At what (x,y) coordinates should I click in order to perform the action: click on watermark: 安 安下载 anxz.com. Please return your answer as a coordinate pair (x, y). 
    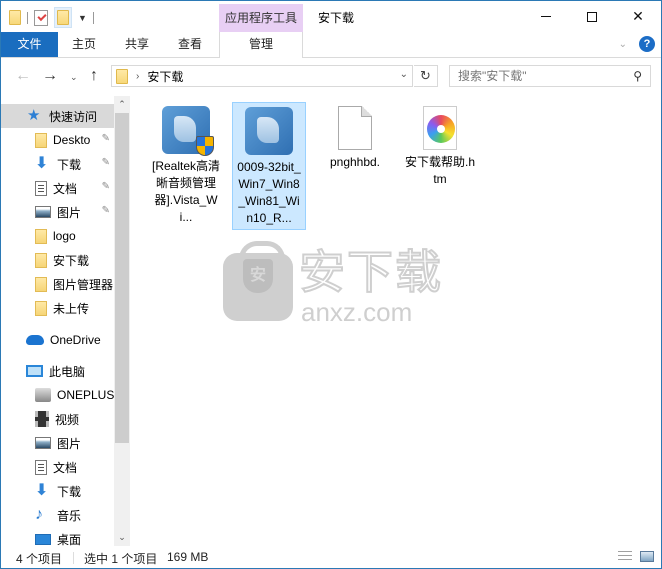
    Looking at the image, I should click on (338, 286).